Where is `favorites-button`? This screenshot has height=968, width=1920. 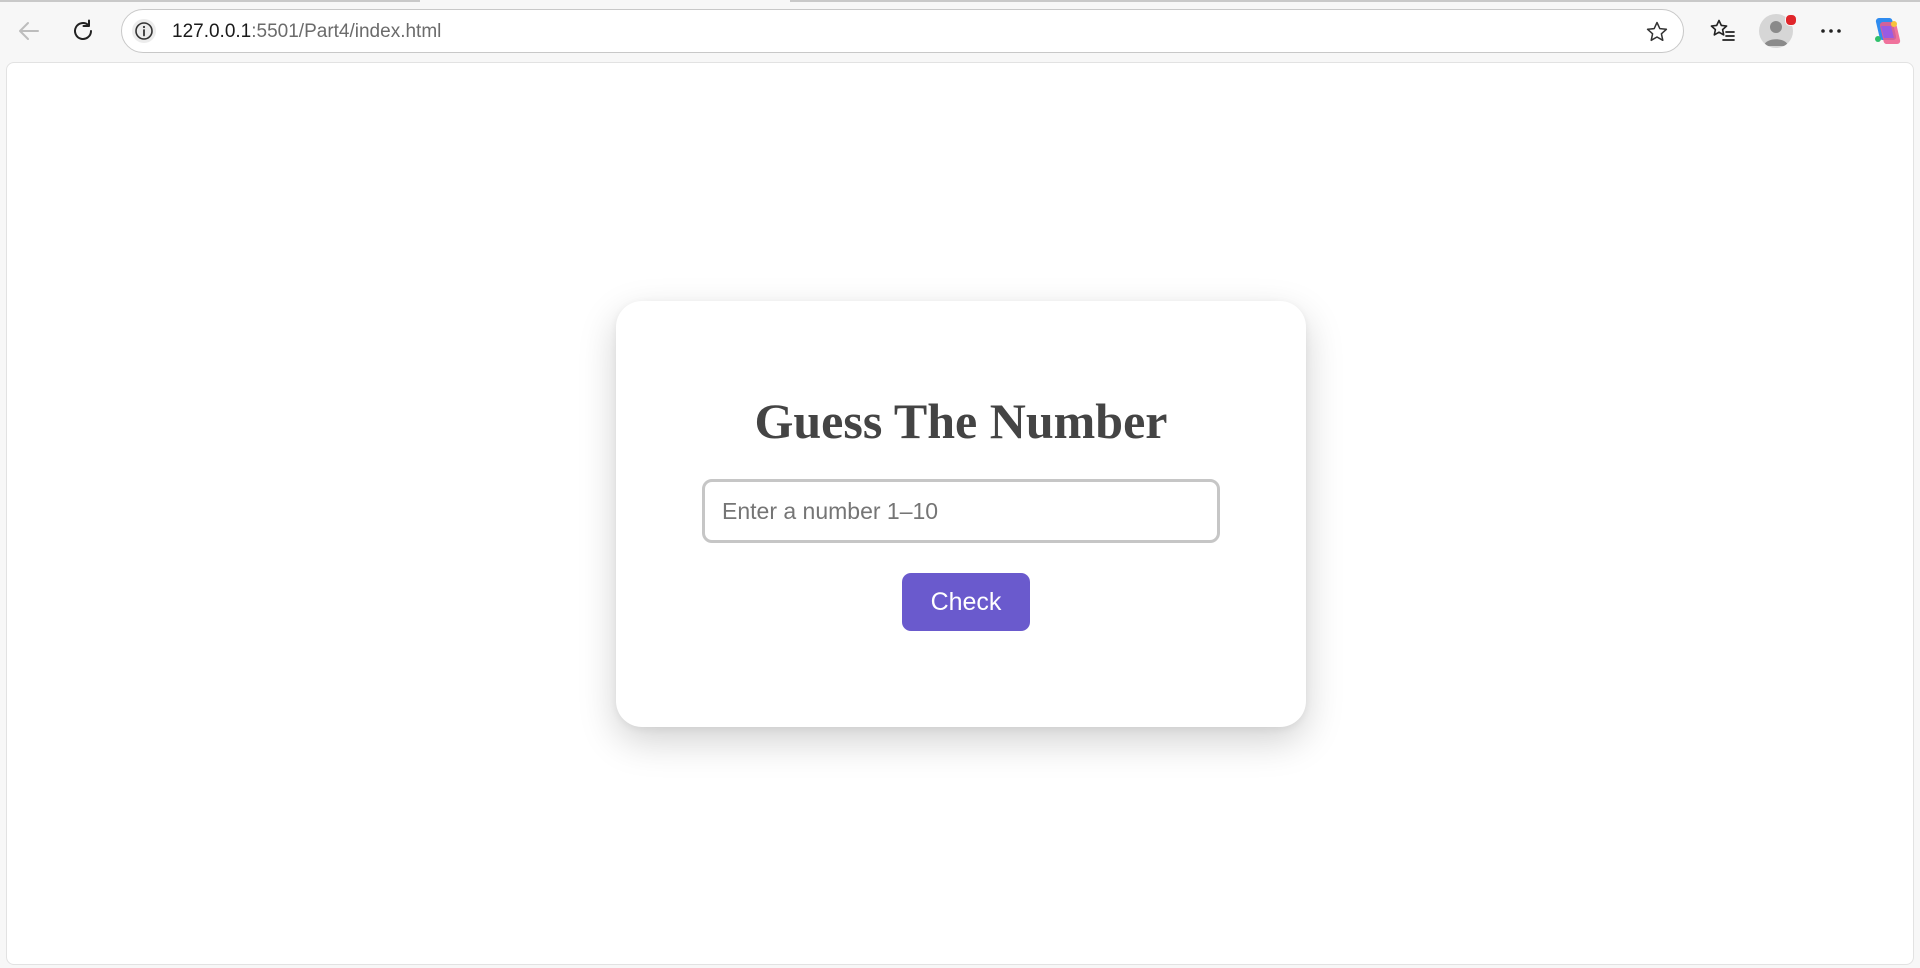 favorites-button is located at coordinates (1723, 31).